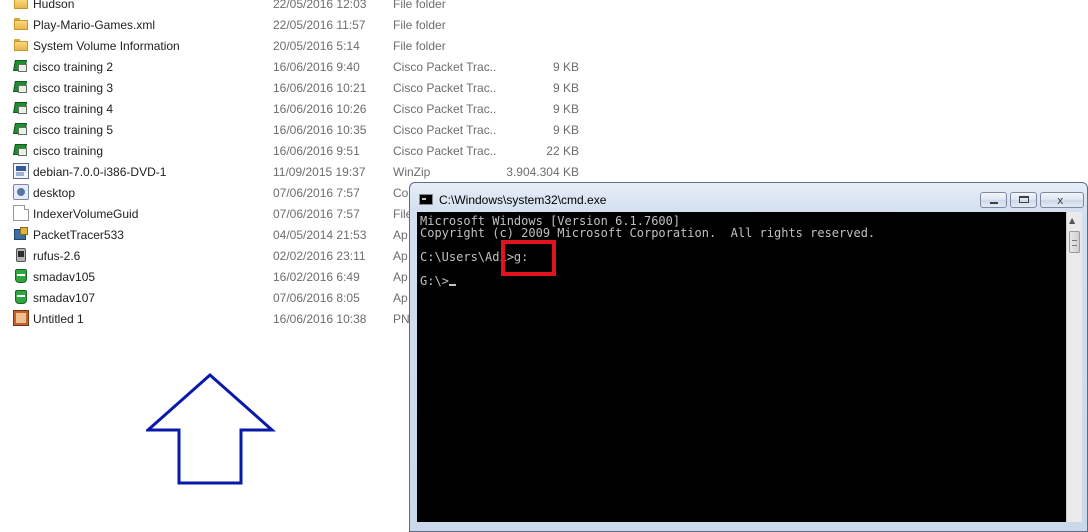 The image size is (1088, 532). What do you see at coordinates (106, 46) in the screenshot?
I see `file-name: System Volume Information` at bounding box center [106, 46].